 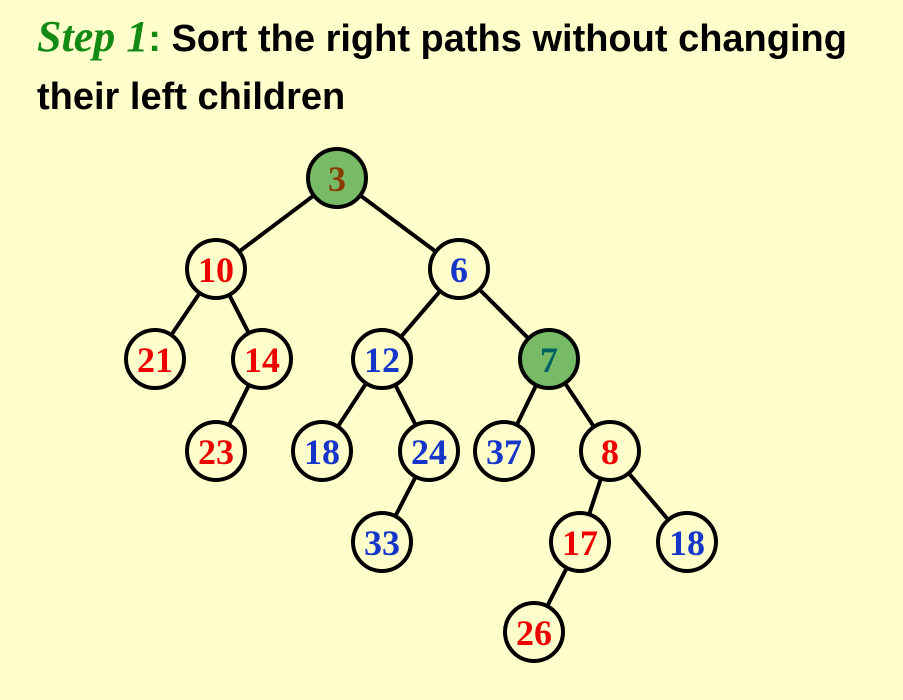 I want to click on tree-node: 7, so click(x=549, y=359).